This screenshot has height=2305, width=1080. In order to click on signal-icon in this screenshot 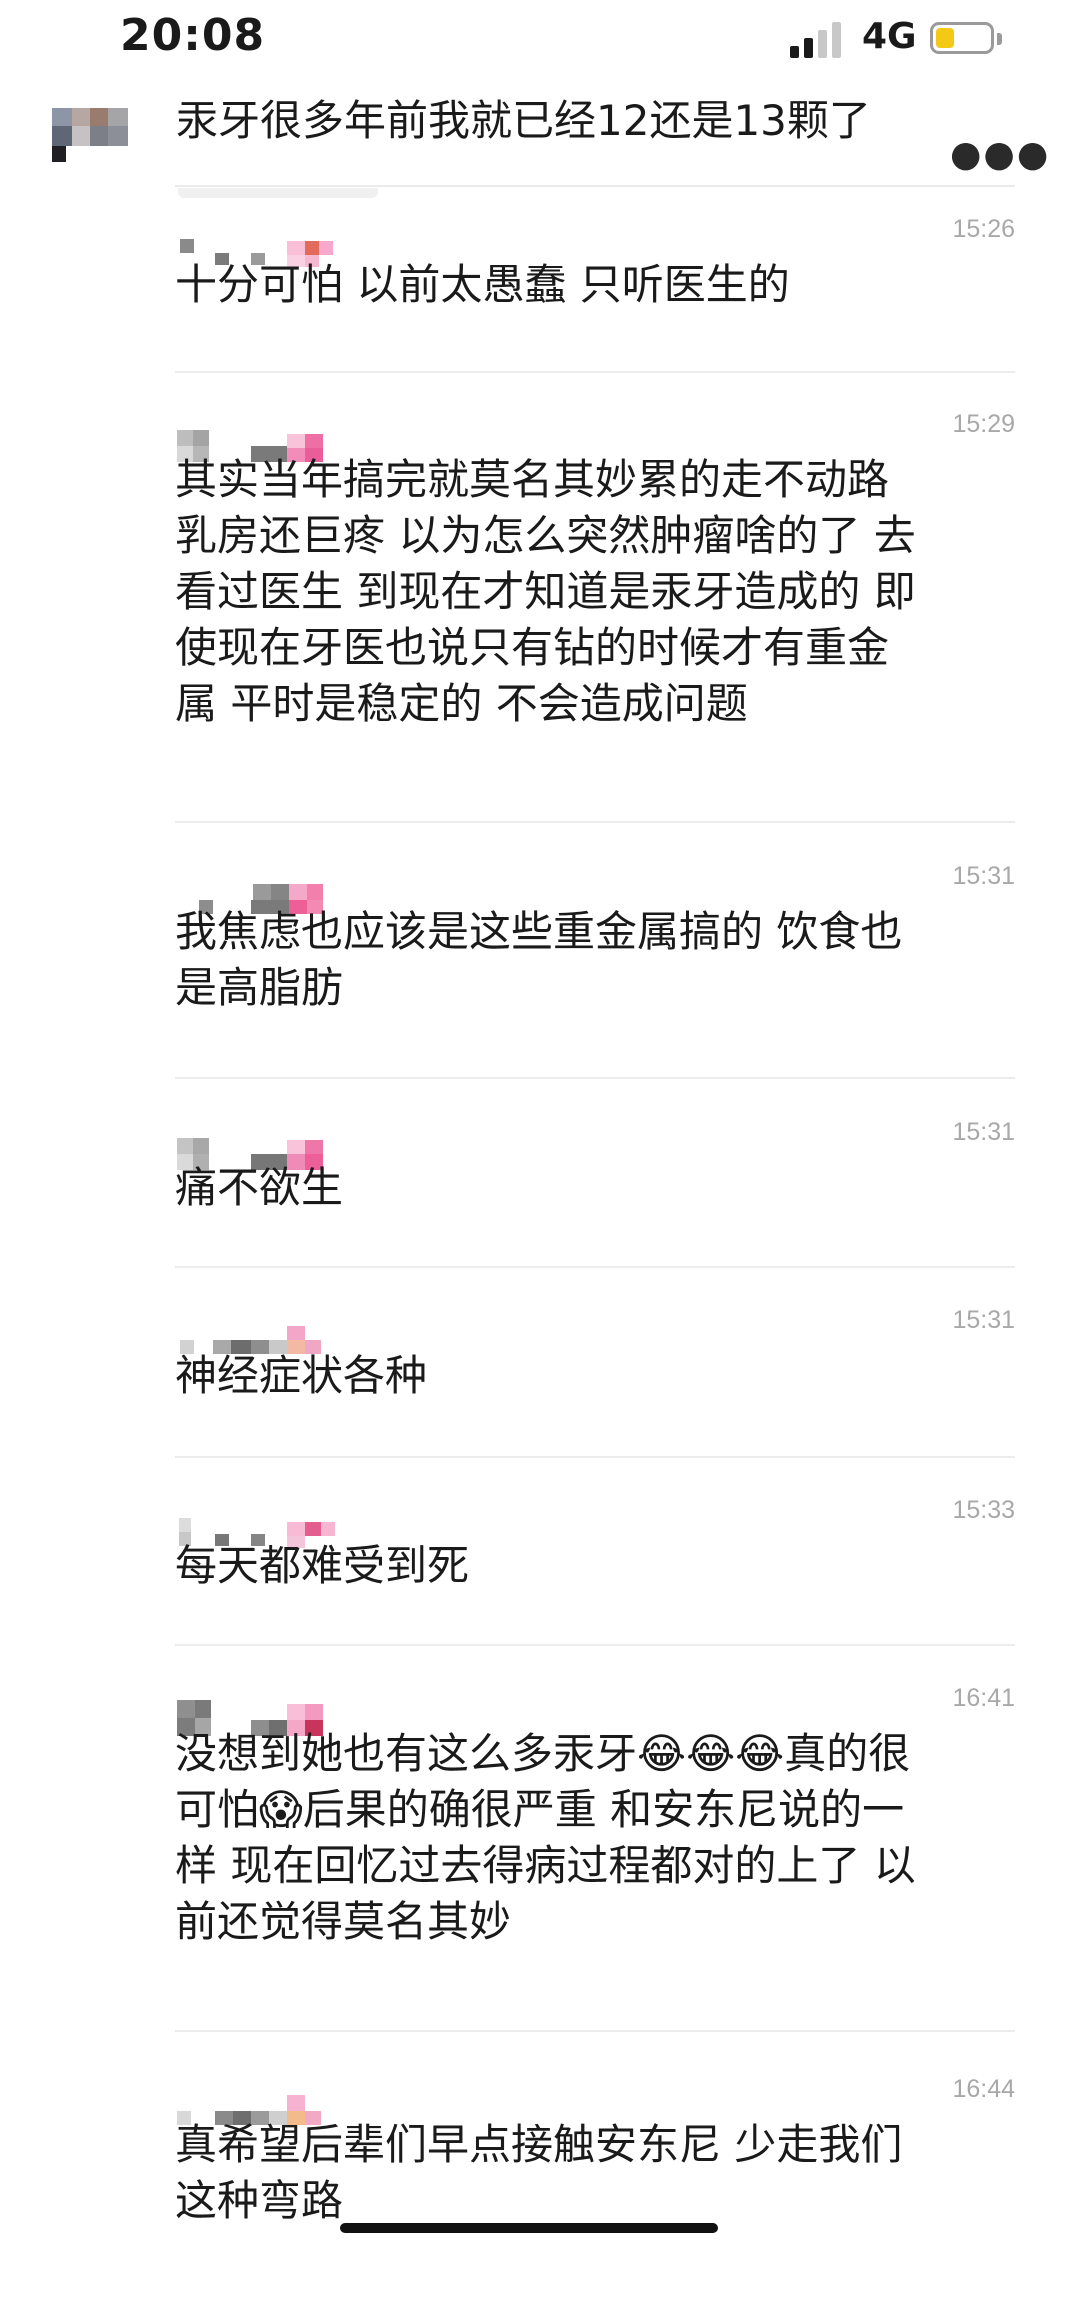, I will do `click(818, 40)`.